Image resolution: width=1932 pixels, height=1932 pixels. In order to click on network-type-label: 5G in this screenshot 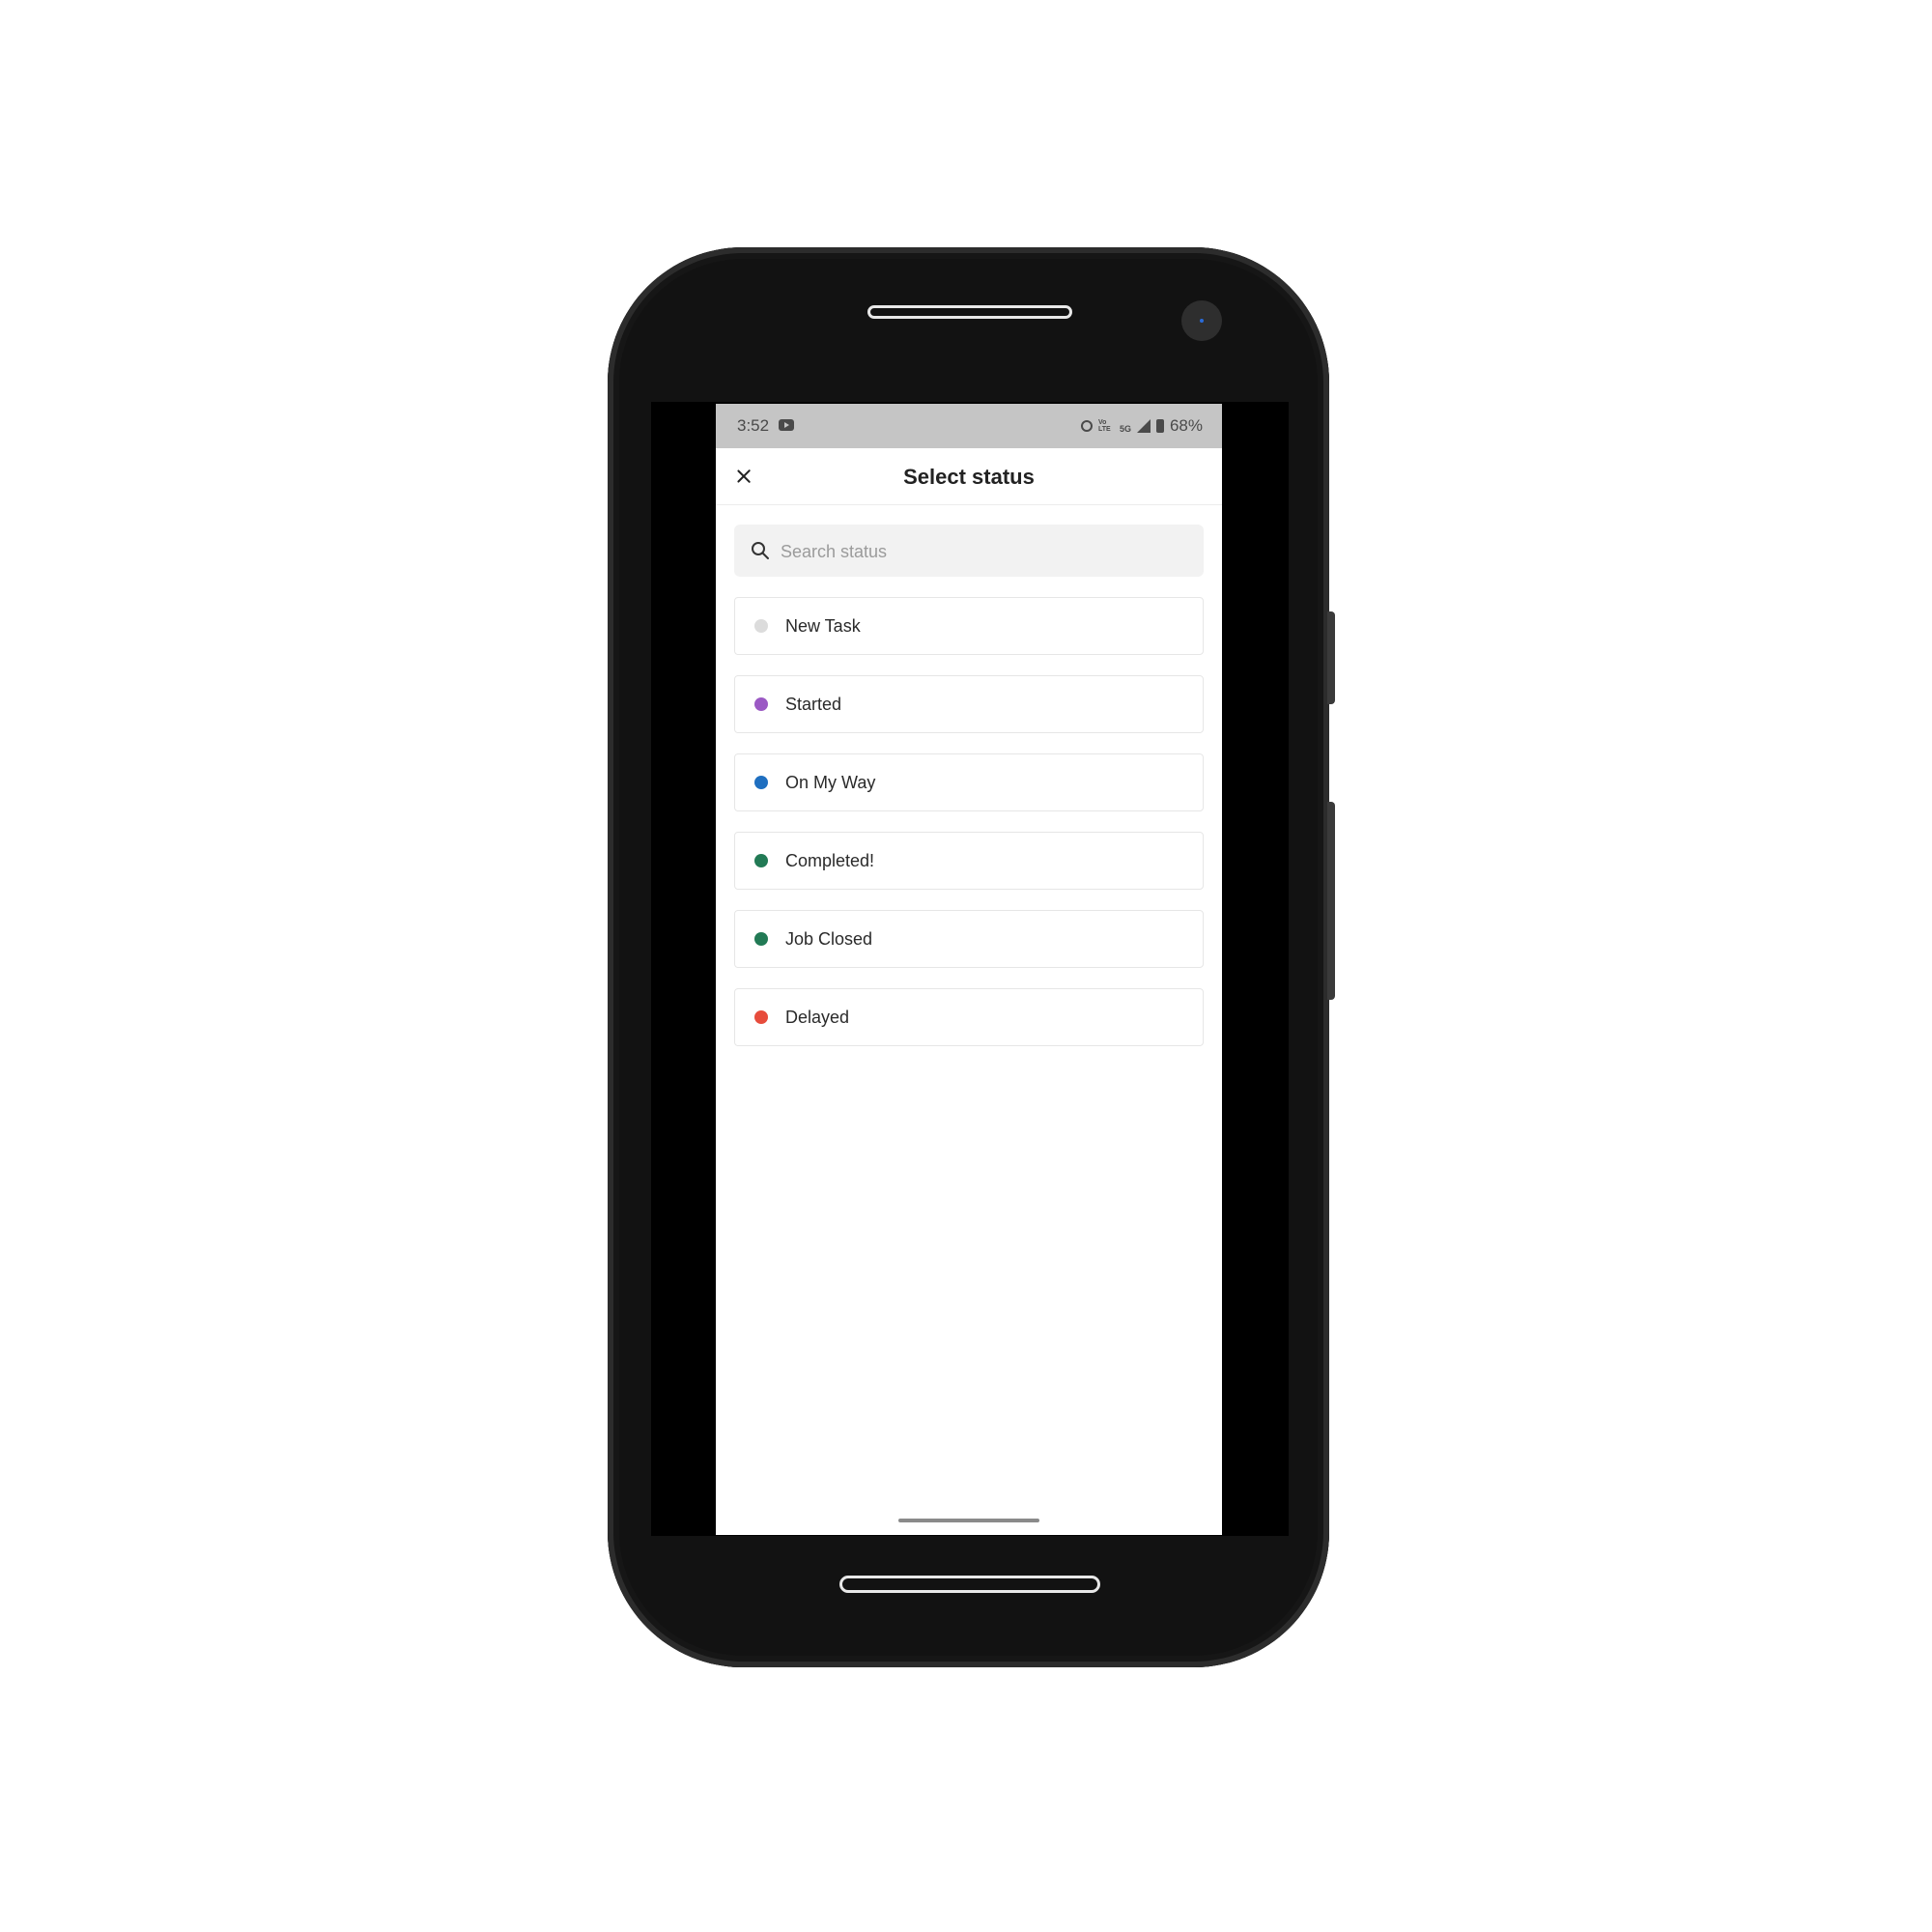, I will do `click(1125, 429)`.